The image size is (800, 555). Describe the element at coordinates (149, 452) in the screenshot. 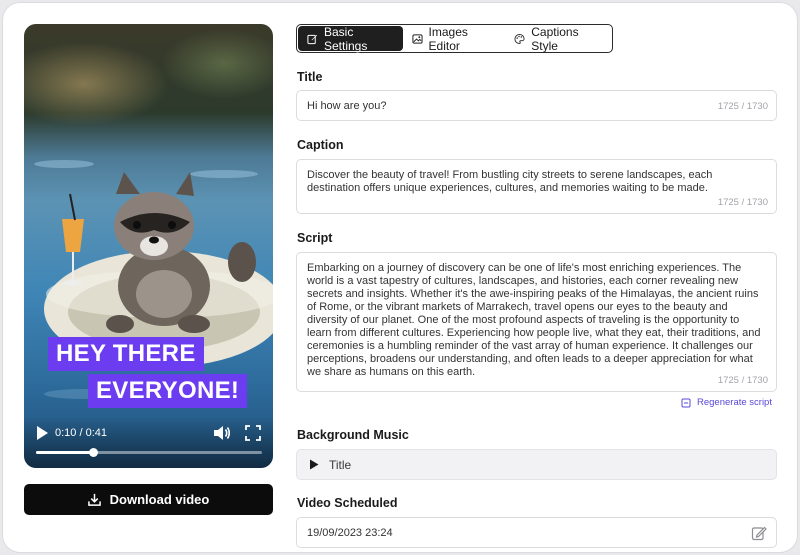

I see `video-progress-bar` at that location.